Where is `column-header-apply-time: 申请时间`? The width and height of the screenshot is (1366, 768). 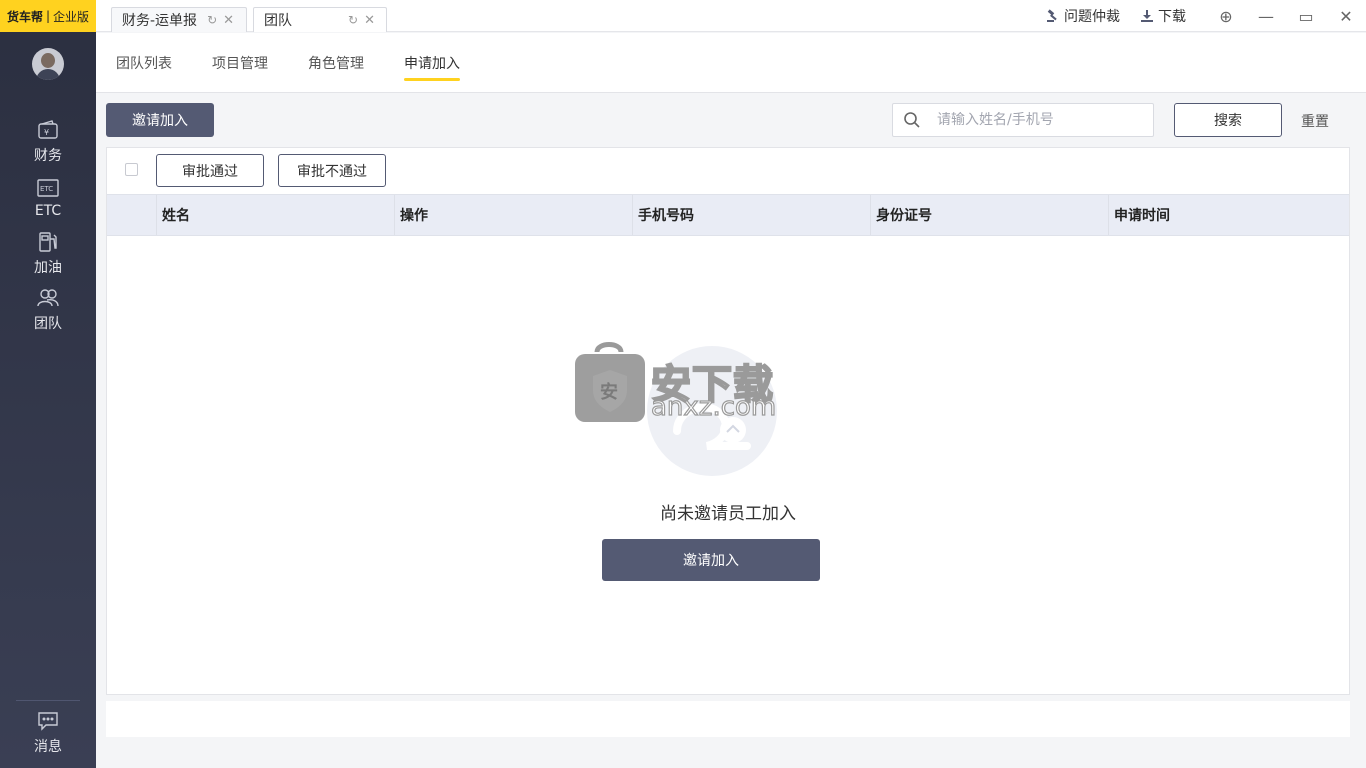
column-header-apply-time: 申请时间 is located at coordinates (1228, 215).